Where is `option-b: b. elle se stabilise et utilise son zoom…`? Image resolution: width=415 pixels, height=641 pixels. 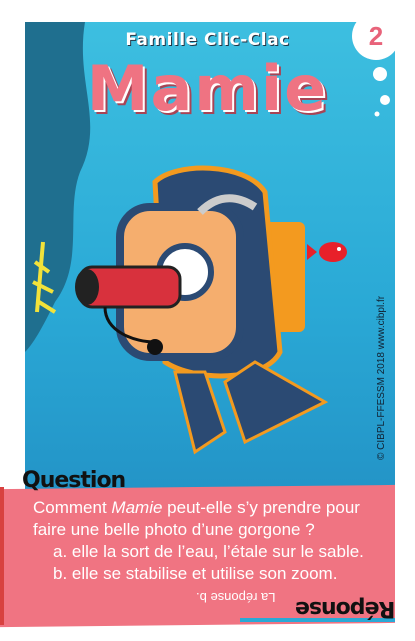
option-b: b. elle se stabilise et utilise son zoom… is located at coordinates (195, 573).